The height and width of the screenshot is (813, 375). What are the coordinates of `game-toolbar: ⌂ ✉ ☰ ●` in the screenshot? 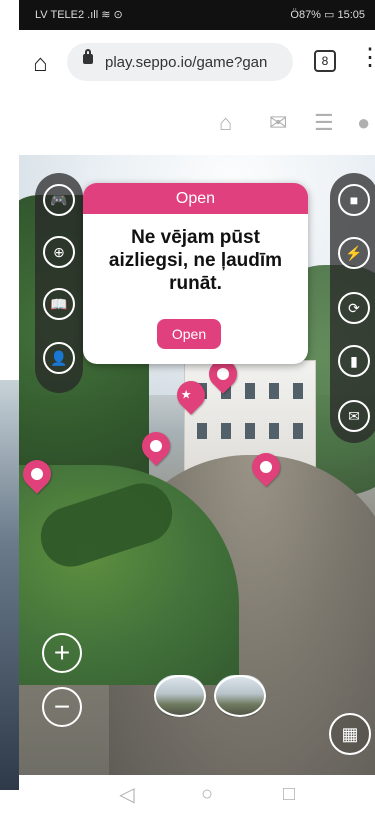 It's located at (197, 125).